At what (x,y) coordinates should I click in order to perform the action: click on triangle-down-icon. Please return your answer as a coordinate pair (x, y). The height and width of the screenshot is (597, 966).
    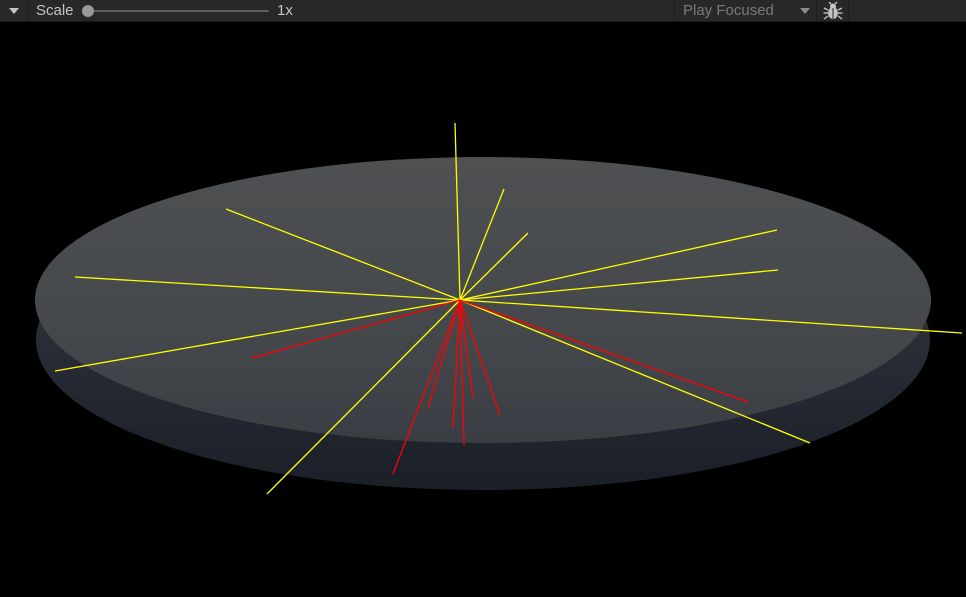
    Looking at the image, I should click on (14, 11).